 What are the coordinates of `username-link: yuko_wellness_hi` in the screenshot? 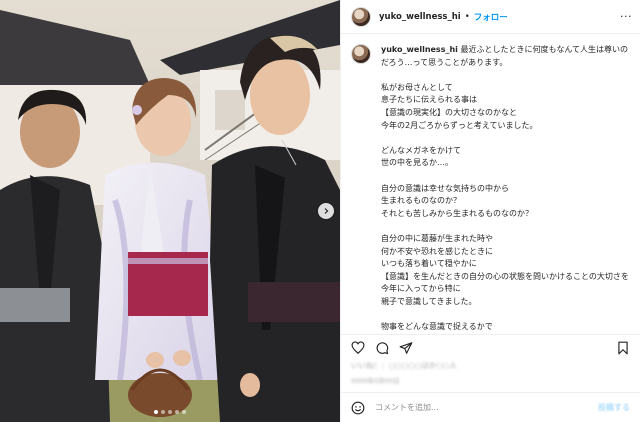 It's located at (420, 17).